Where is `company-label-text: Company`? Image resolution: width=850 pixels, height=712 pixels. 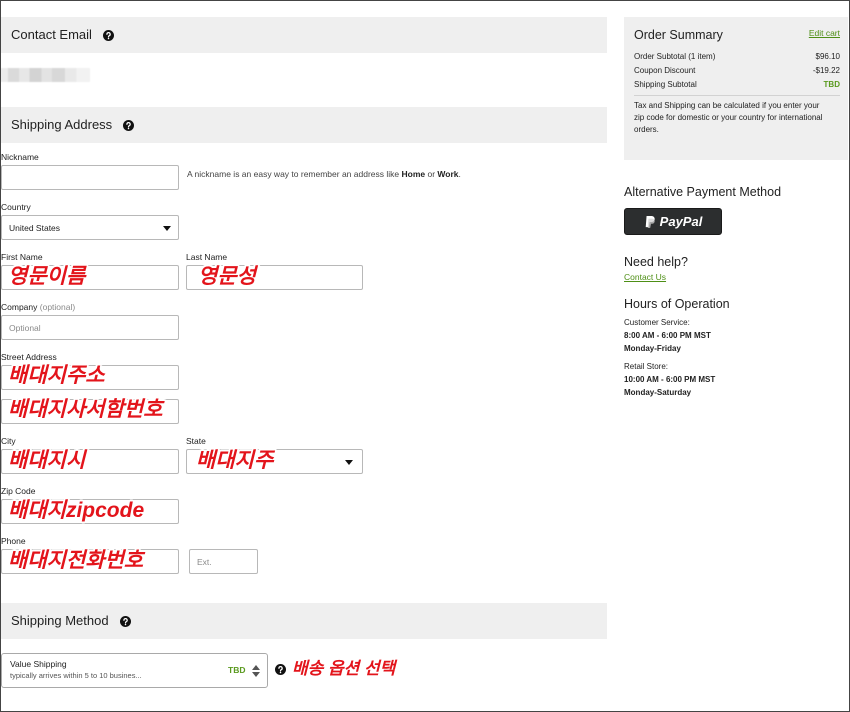
company-label-text: Company is located at coordinates (19, 307).